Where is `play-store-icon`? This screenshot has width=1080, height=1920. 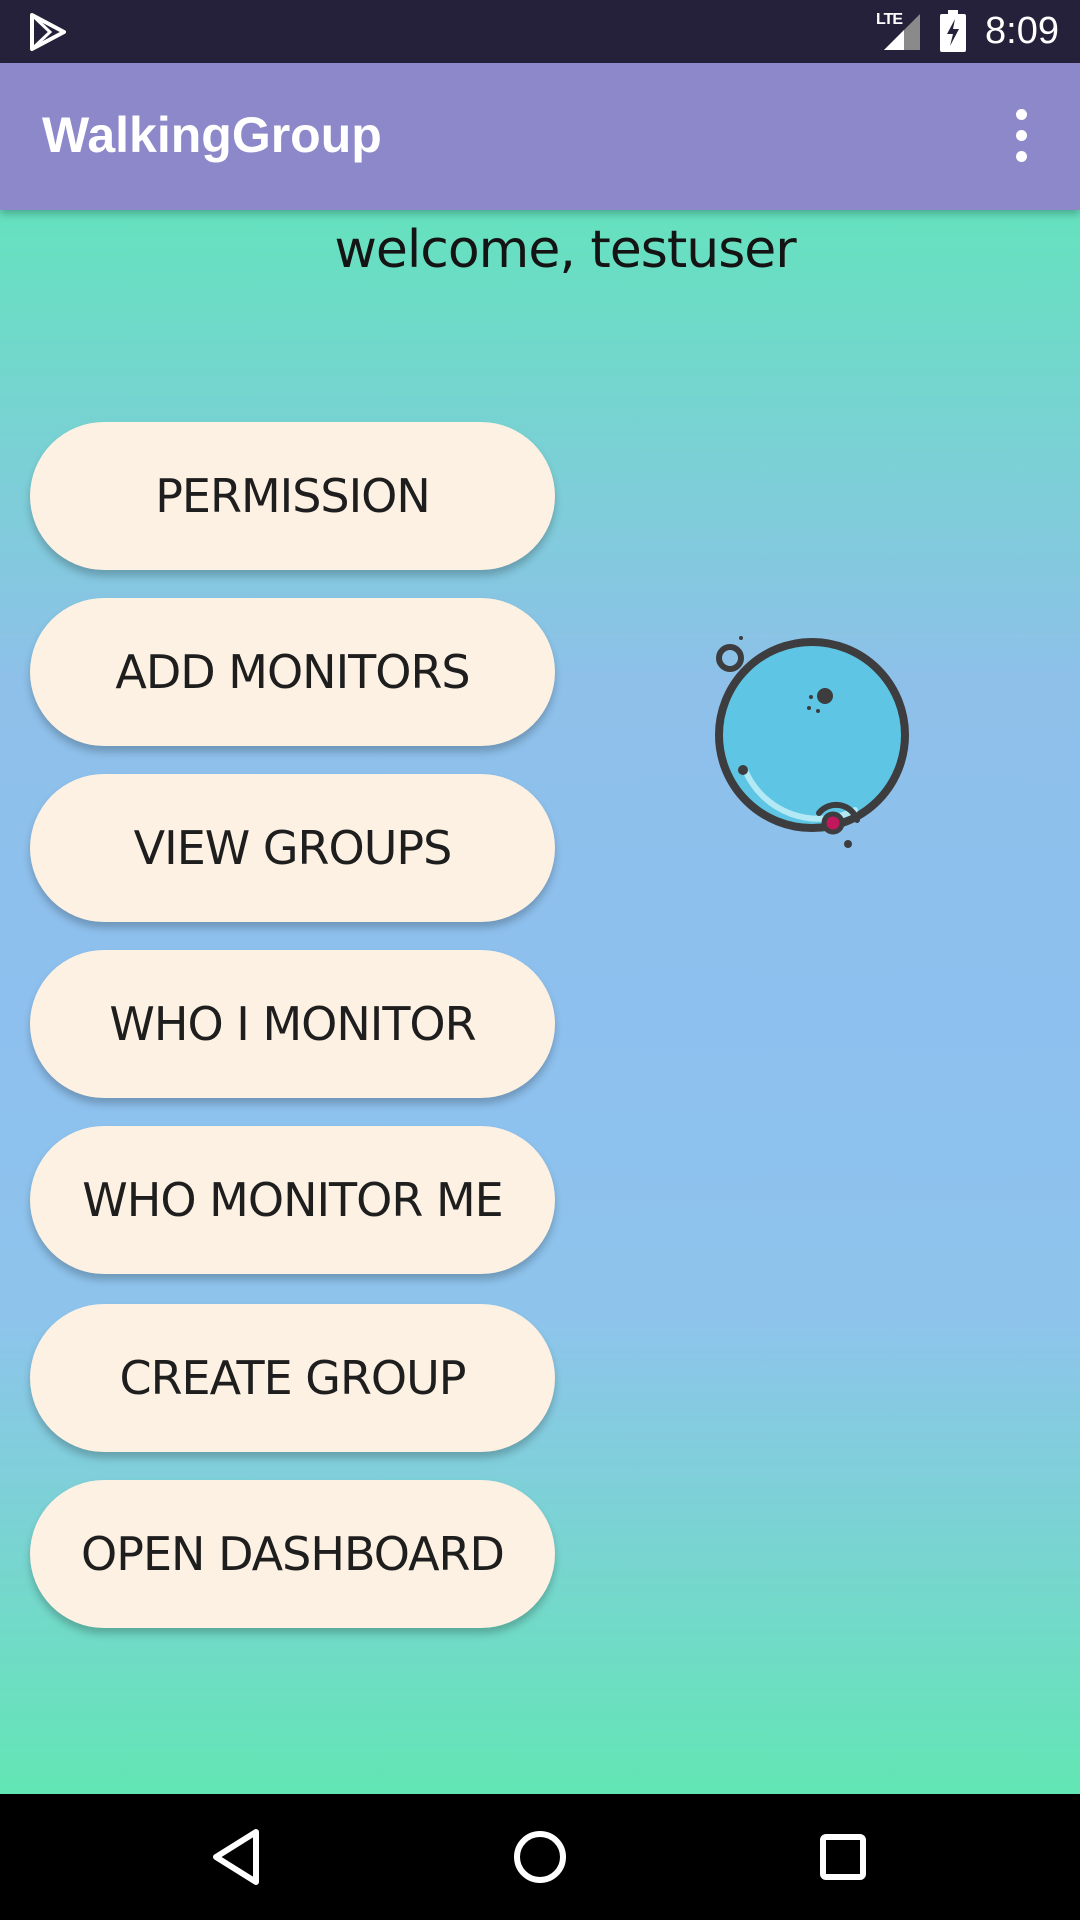 play-store-icon is located at coordinates (48, 32).